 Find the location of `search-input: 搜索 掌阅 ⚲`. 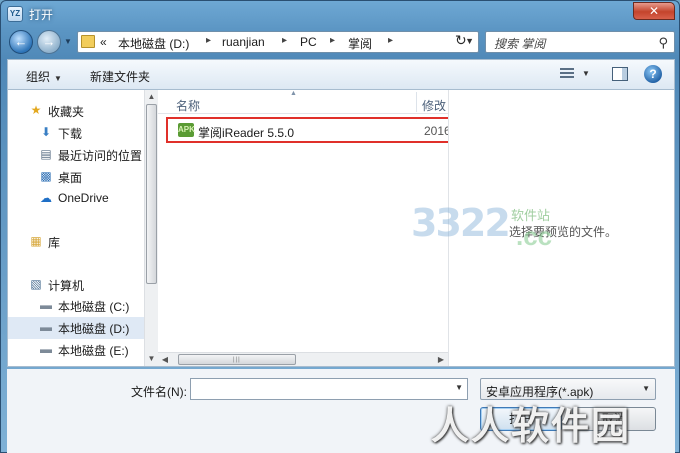

search-input: 搜索 掌阅 ⚲ is located at coordinates (580, 42).